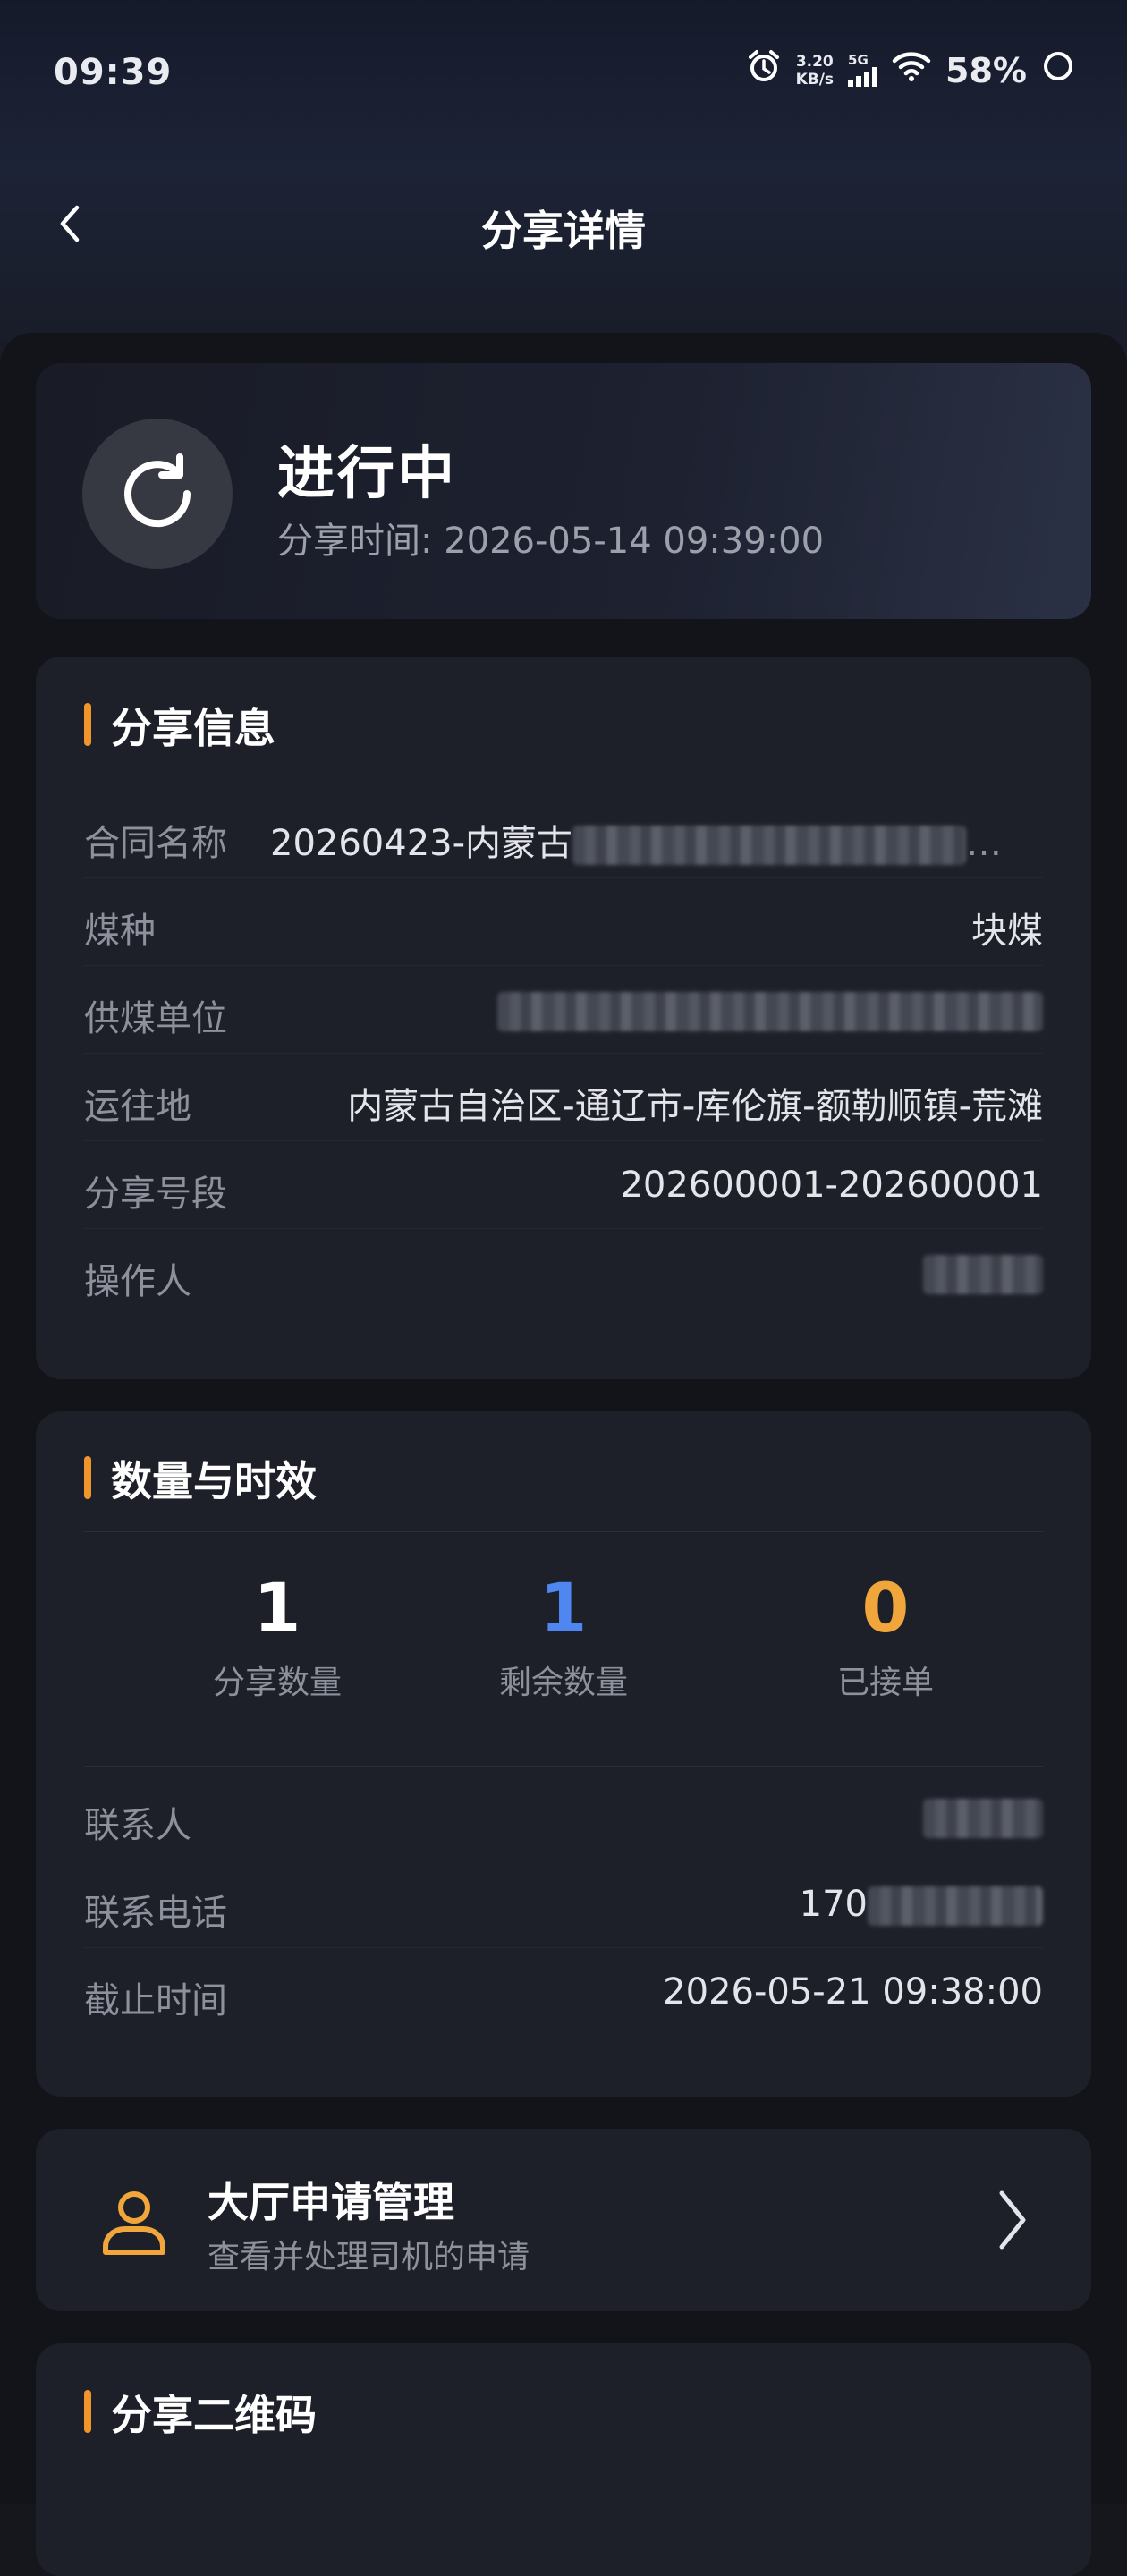  What do you see at coordinates (695, 1106) in the screenshot?
I see `row-value: 内蒙古自治区-通辽市-库伦旗-额勒顺镇-荒滩` at bounding box center [695, 1106].